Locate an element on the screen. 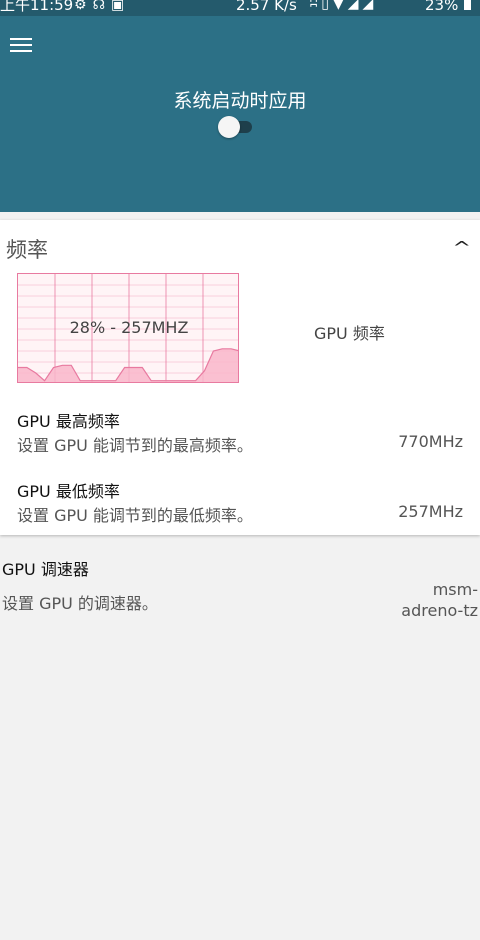 This screenshot has width=480, height=940. vpn-icon: ▣ is located at coordinates (121, 6).